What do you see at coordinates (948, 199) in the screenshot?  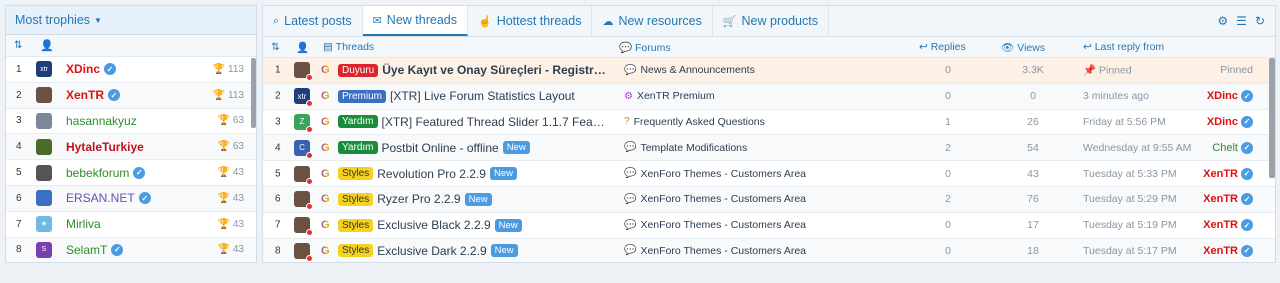 I see `reply-count: 2` at bounding box center [948, 199].